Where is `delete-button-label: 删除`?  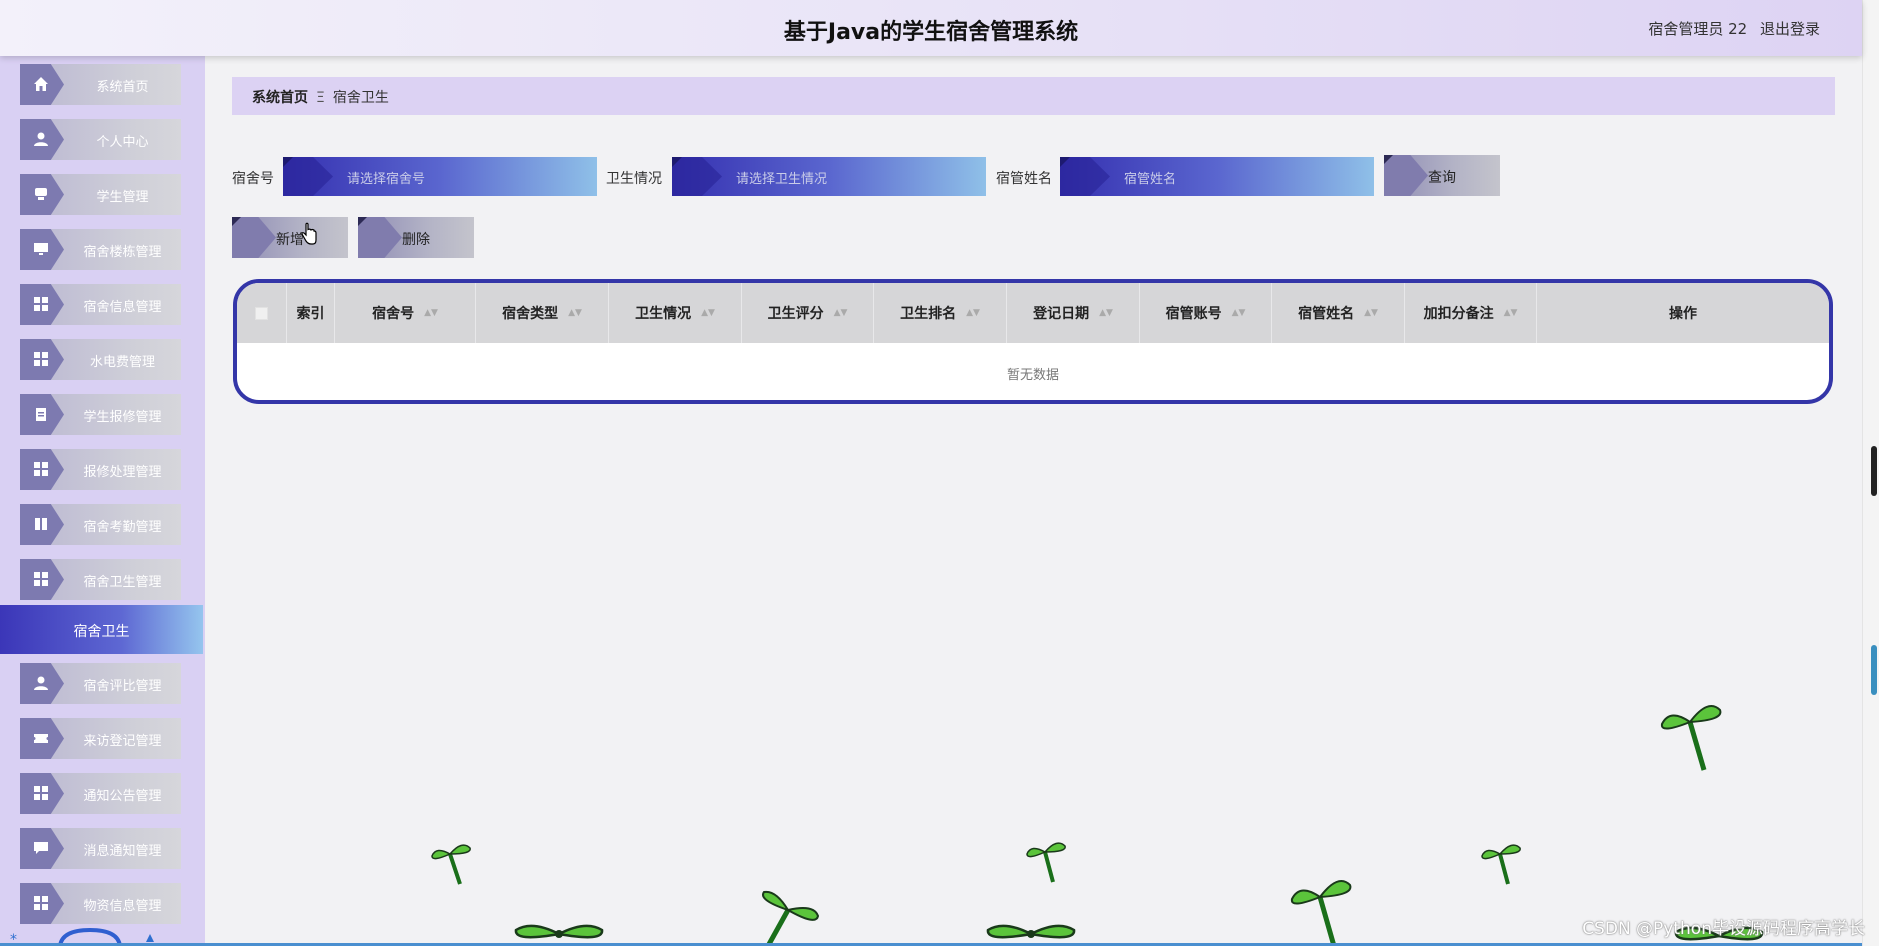
delete-button-label: 删除 is located at coordinates (416, 240).